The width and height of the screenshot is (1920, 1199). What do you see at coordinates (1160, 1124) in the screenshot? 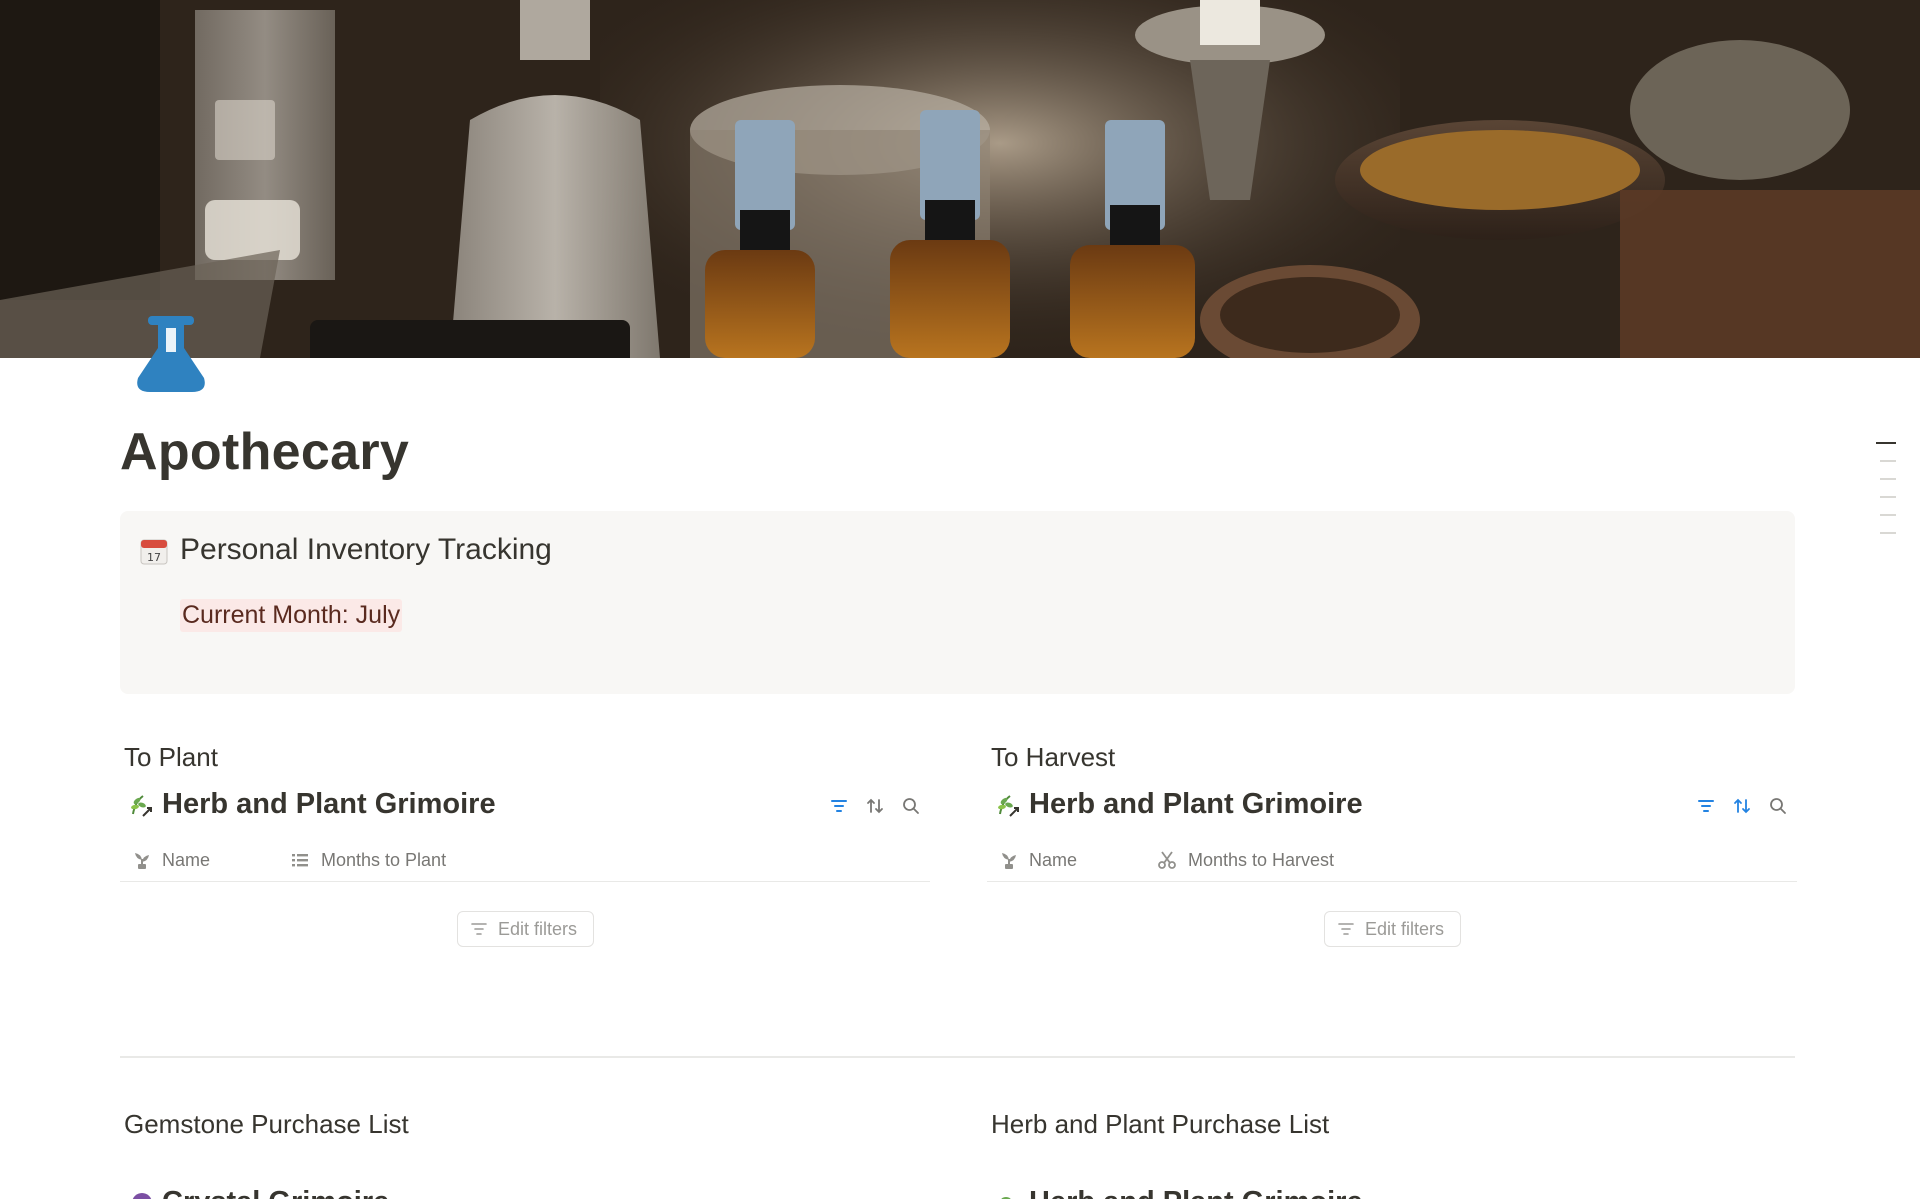
I see `herb-purchase-list-heading: Herb and Plant Purchase List` at bounding box center [1160, 1124].